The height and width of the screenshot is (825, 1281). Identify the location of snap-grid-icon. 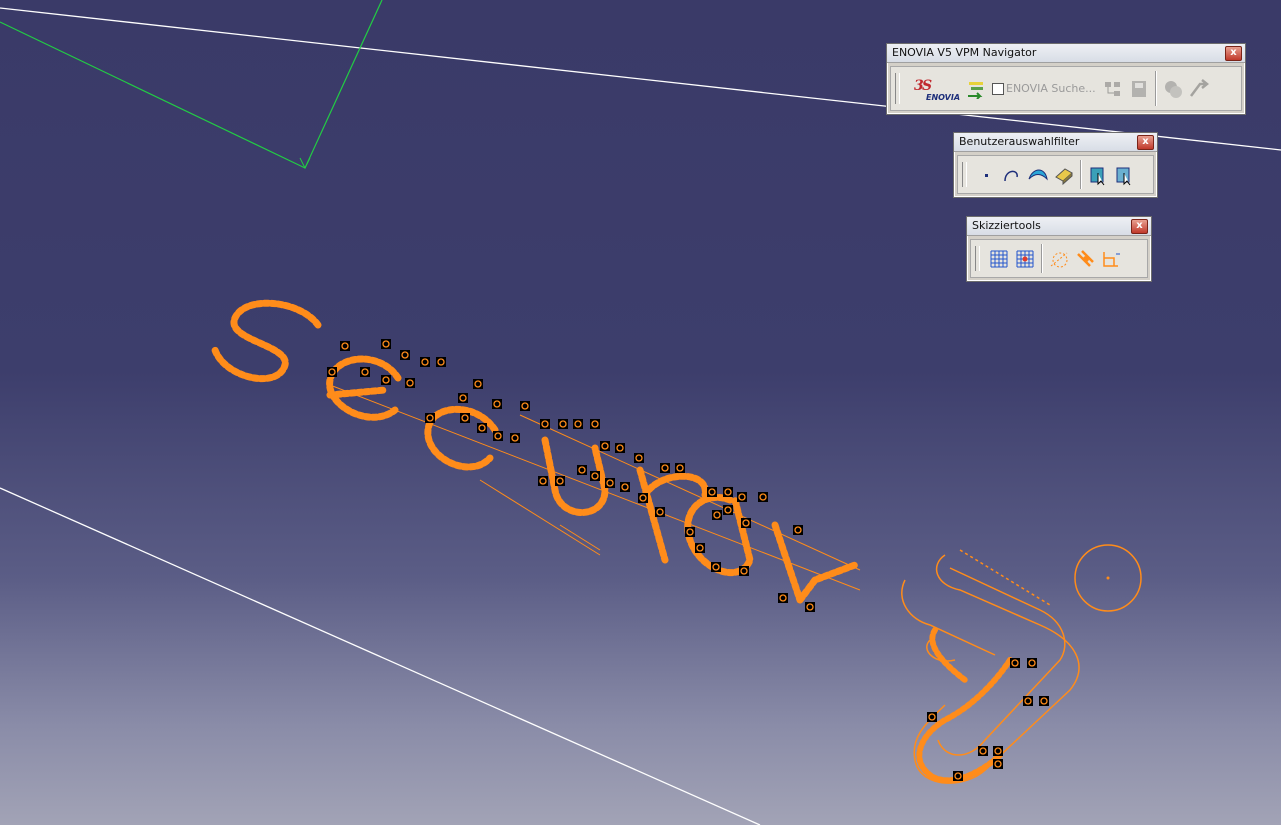
(1025, 259).